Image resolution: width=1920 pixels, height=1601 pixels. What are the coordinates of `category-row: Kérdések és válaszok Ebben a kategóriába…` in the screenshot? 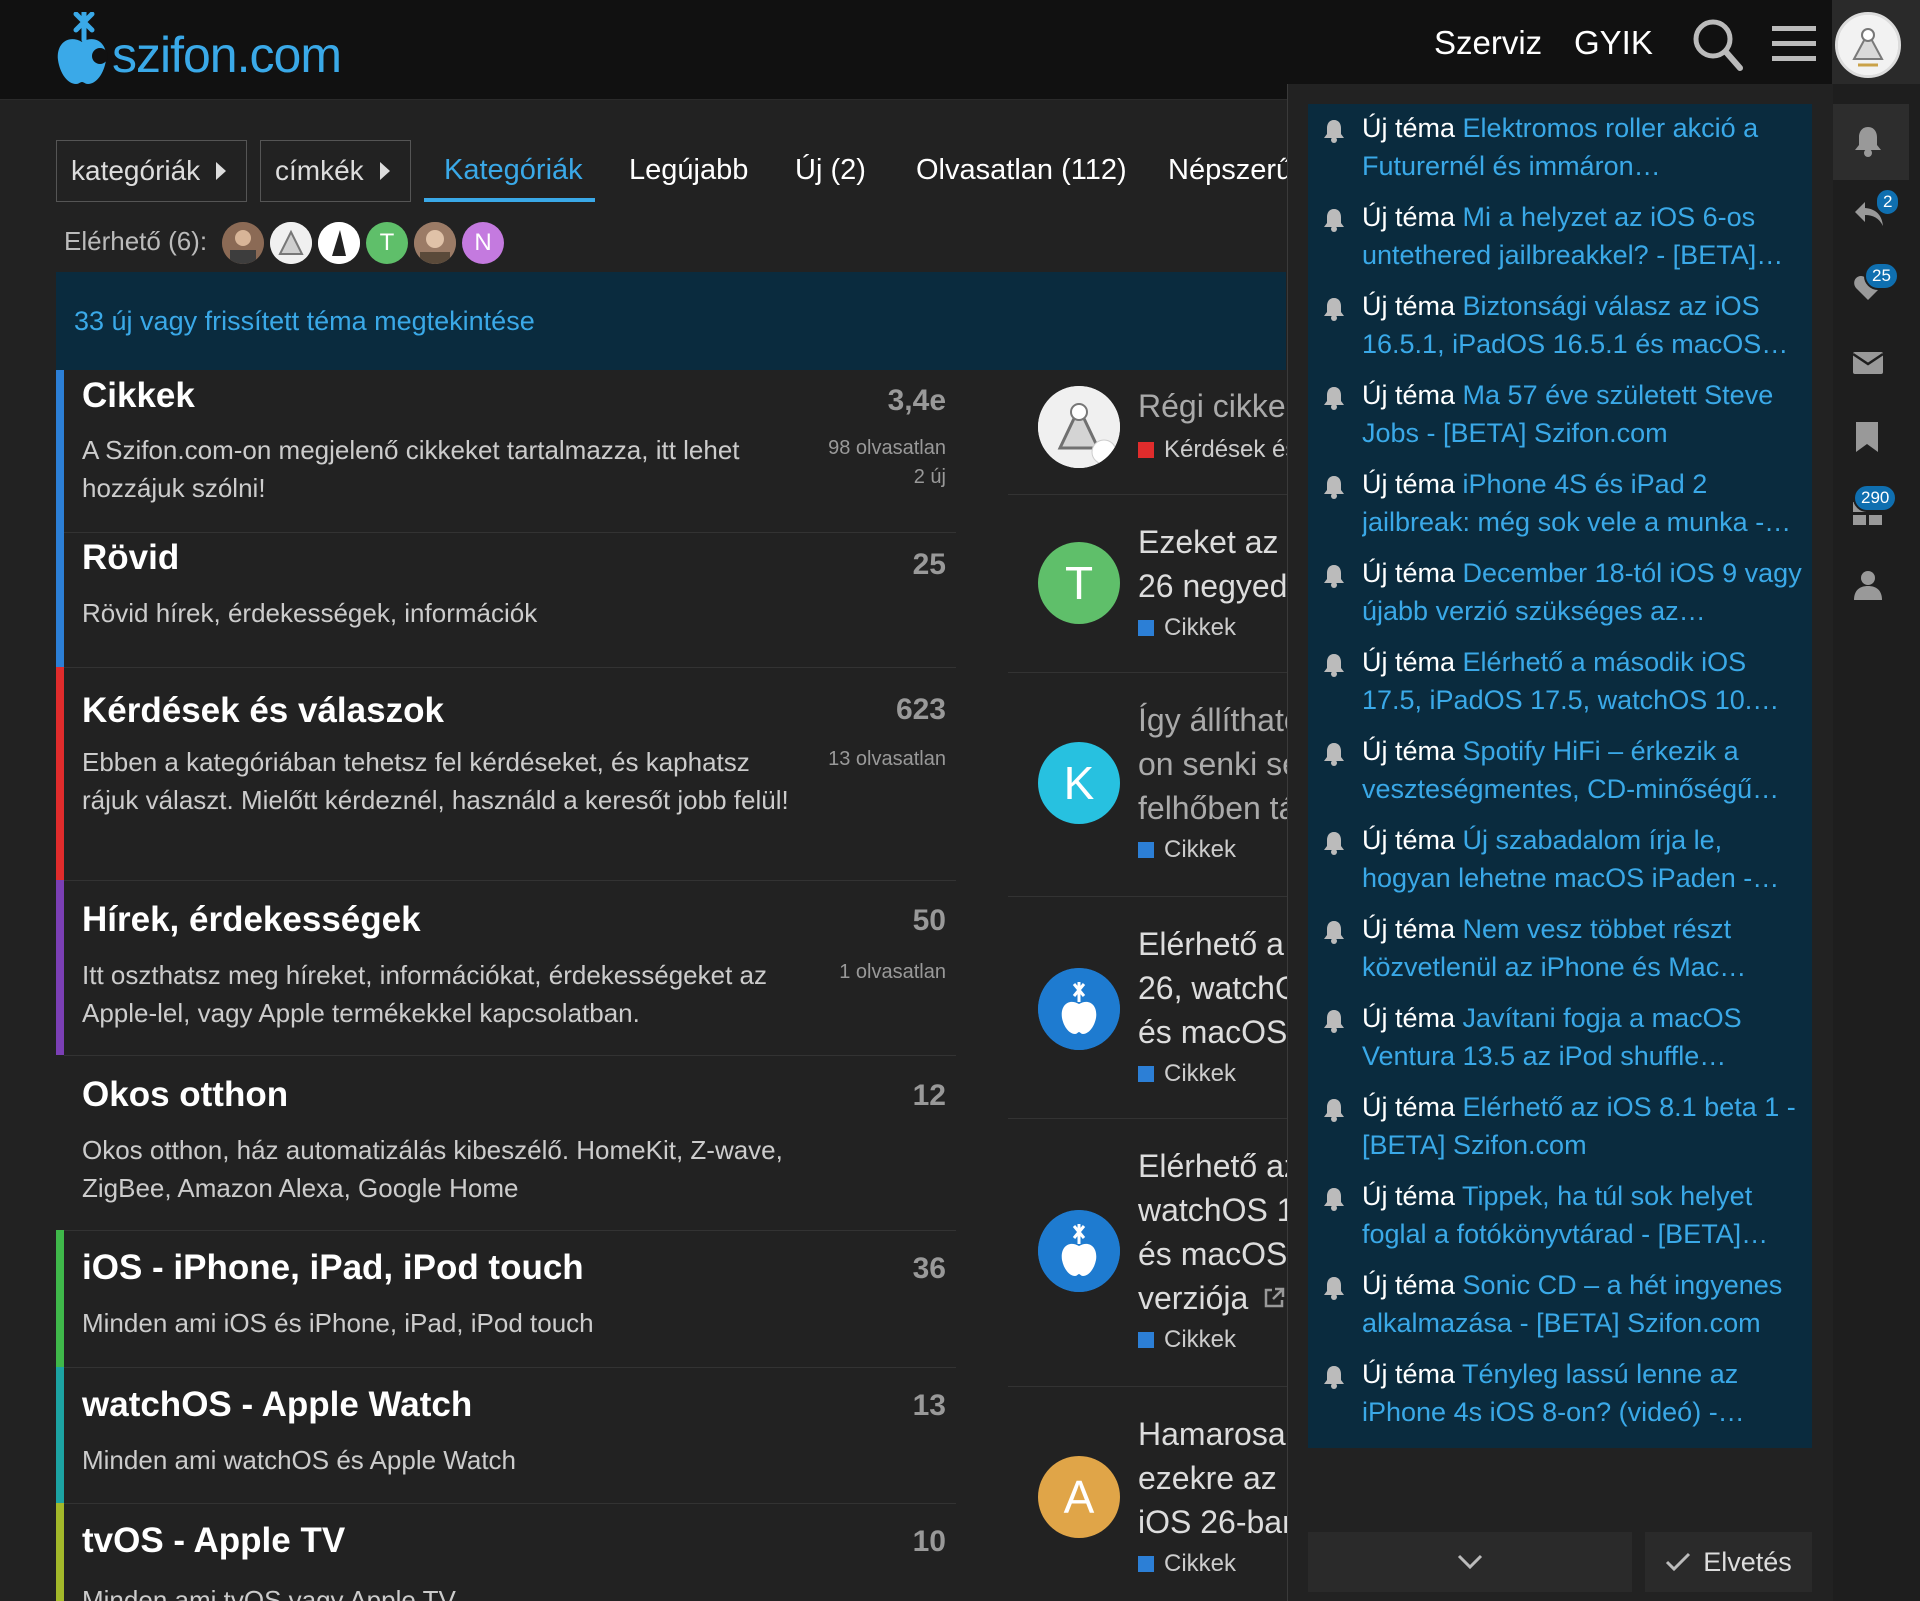 It's located at (506, 774).